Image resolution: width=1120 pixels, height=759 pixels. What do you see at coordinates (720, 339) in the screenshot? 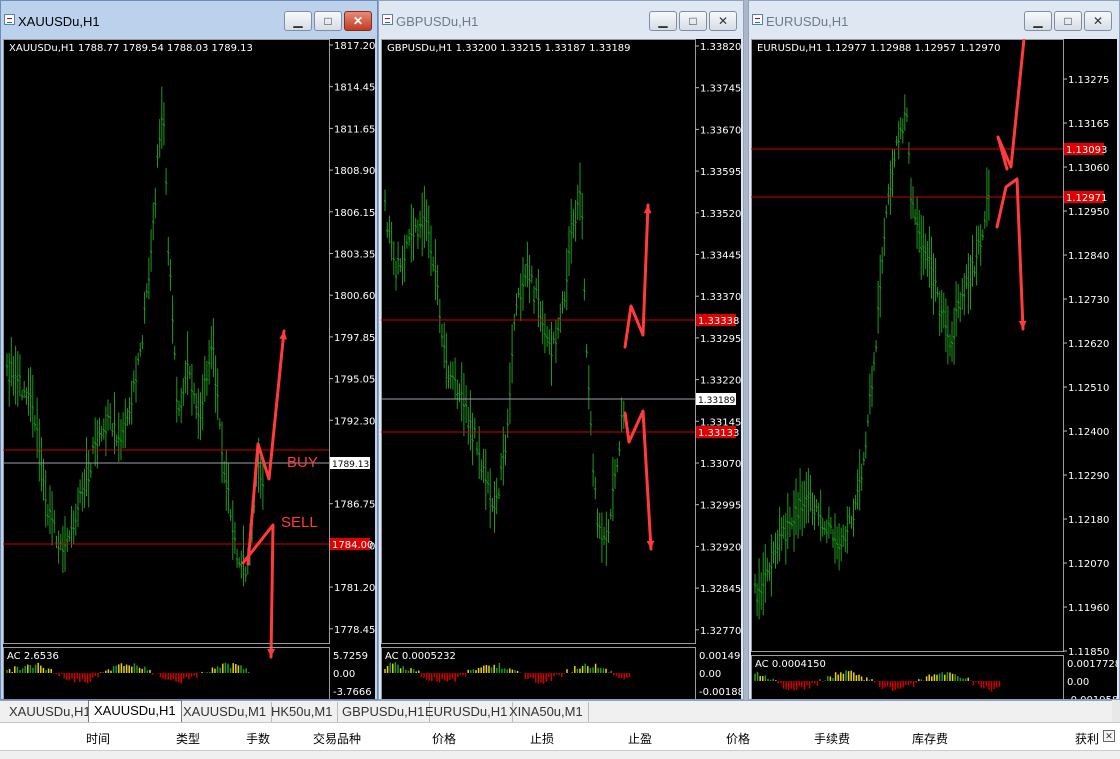
I see `price-axis-label: 1.33295` at bounding box center [720, 339].